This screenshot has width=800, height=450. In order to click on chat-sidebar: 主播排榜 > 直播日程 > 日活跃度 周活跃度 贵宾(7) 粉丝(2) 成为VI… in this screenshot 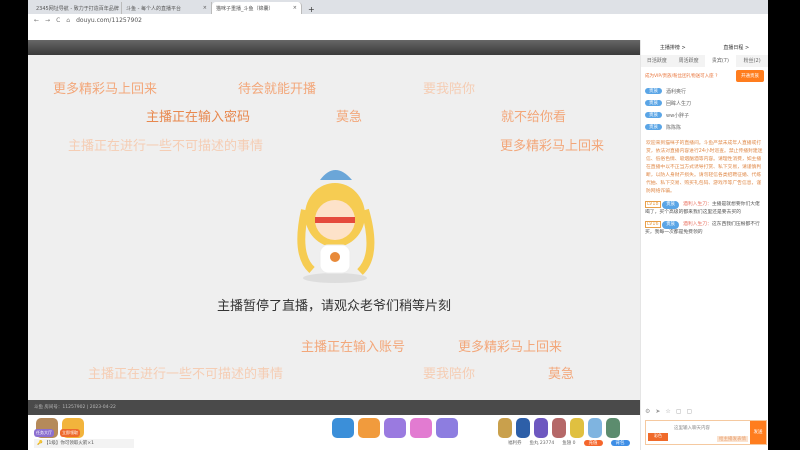, I will do `click(704, 245)`.